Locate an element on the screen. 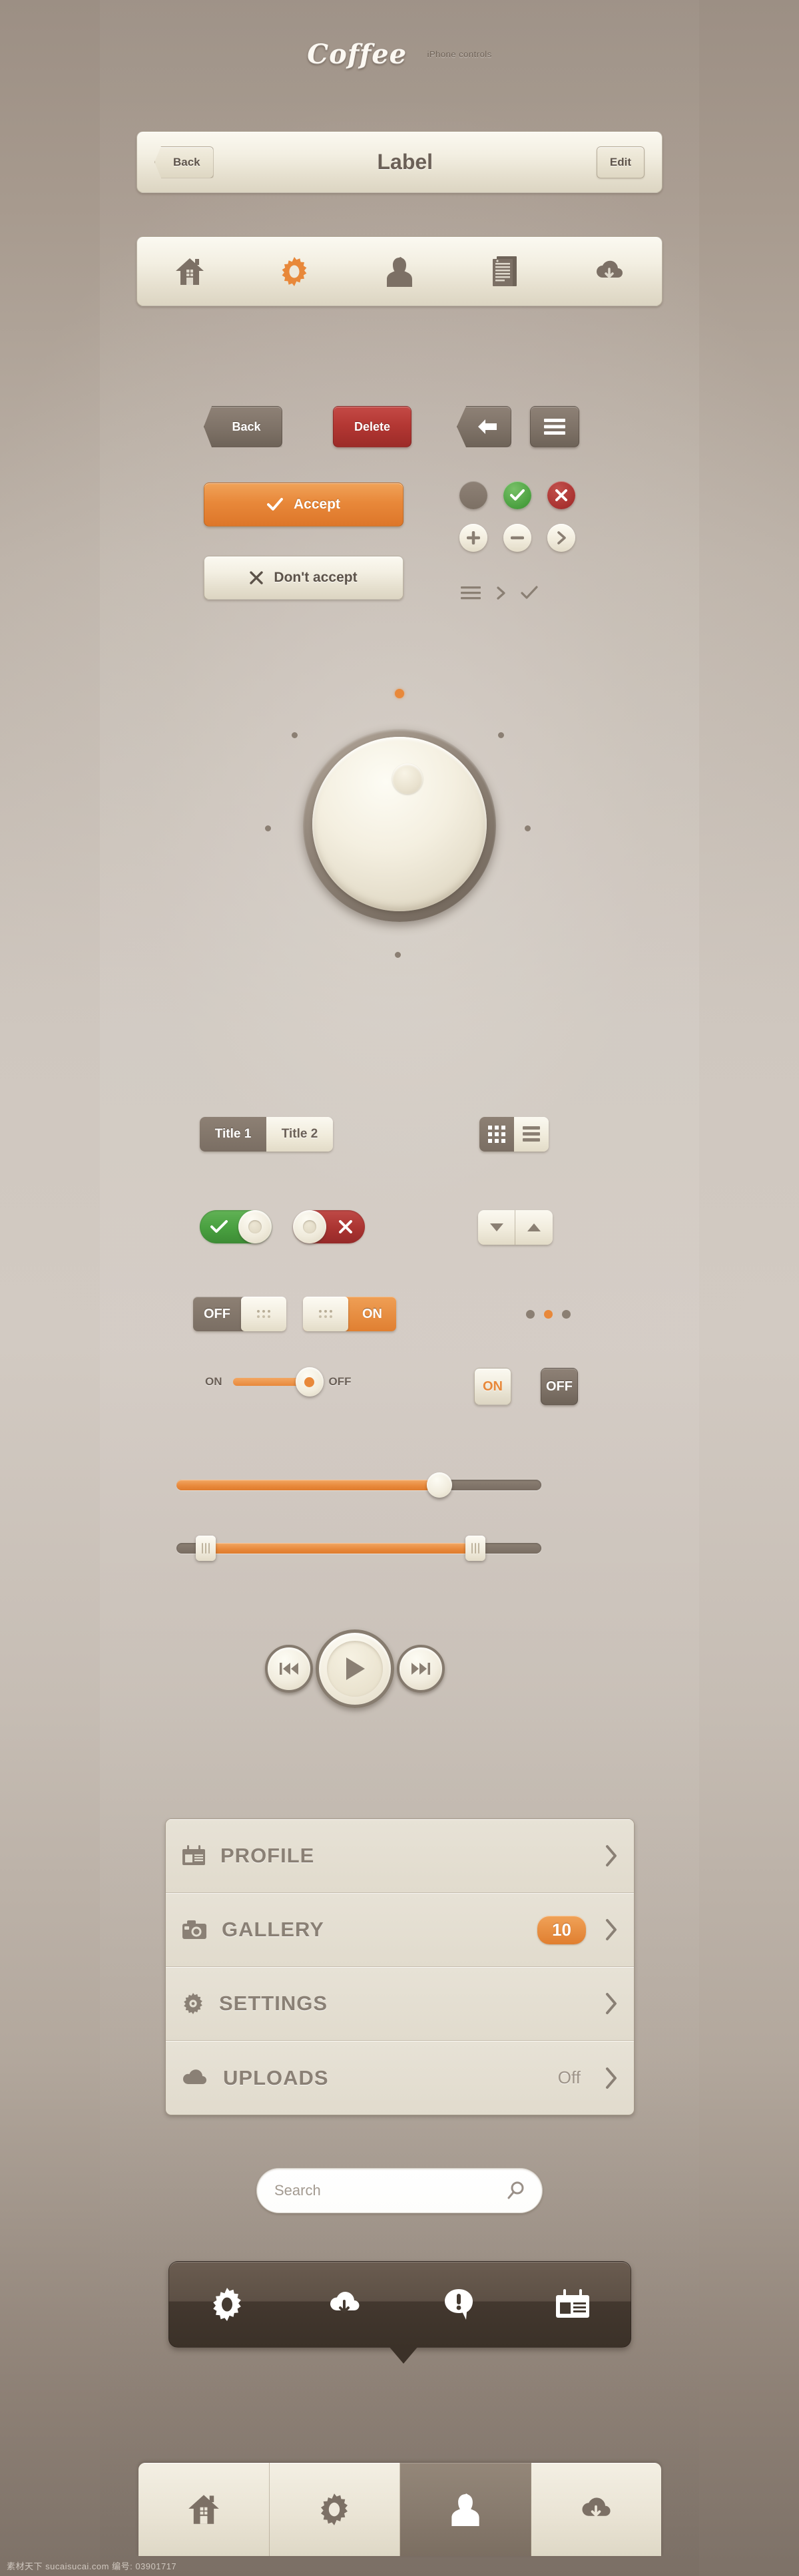  play-button is located at coordinates (355, 1668).